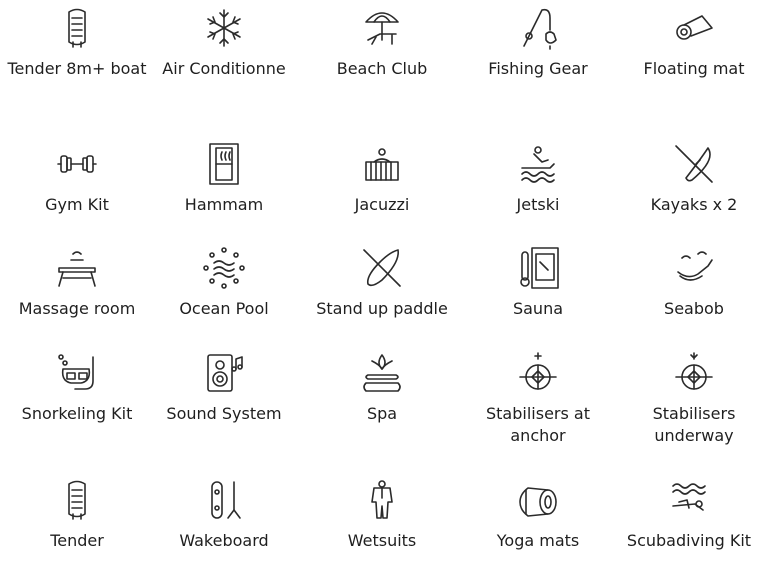 The height and width of the screenshot is (561, 769). I want to click on amenity-label: Wetsuits, so click(382, 540).